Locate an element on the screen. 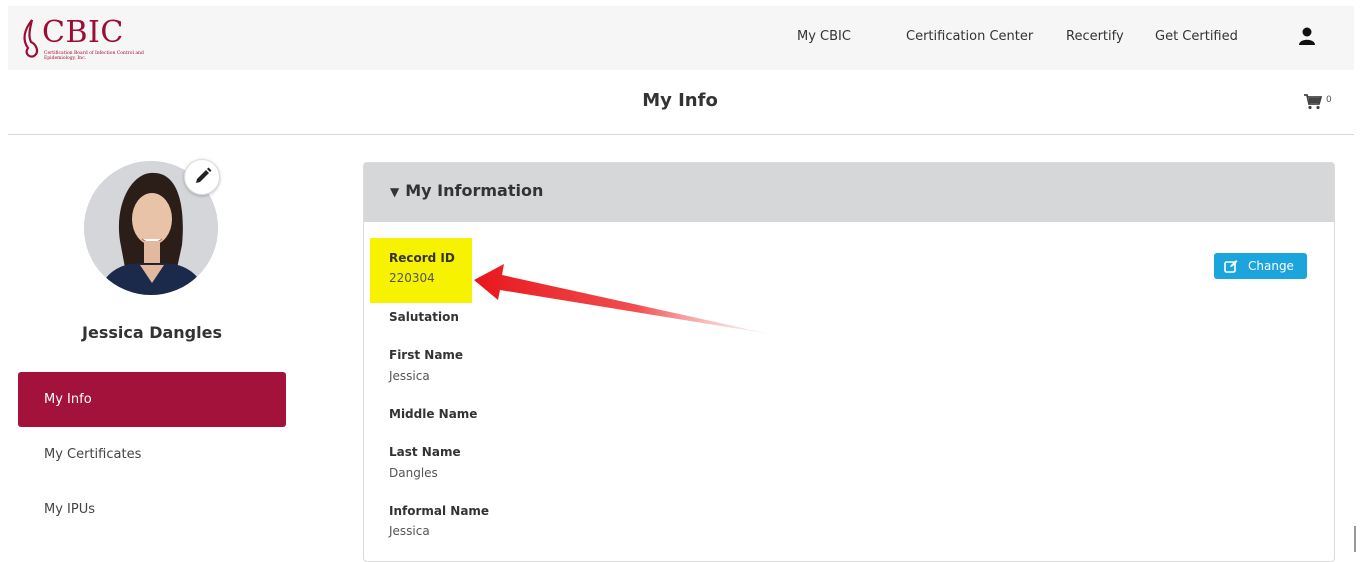 The image size is (1360, 562). field-label-record-id: Record ID is located at coordinates (422, 258).